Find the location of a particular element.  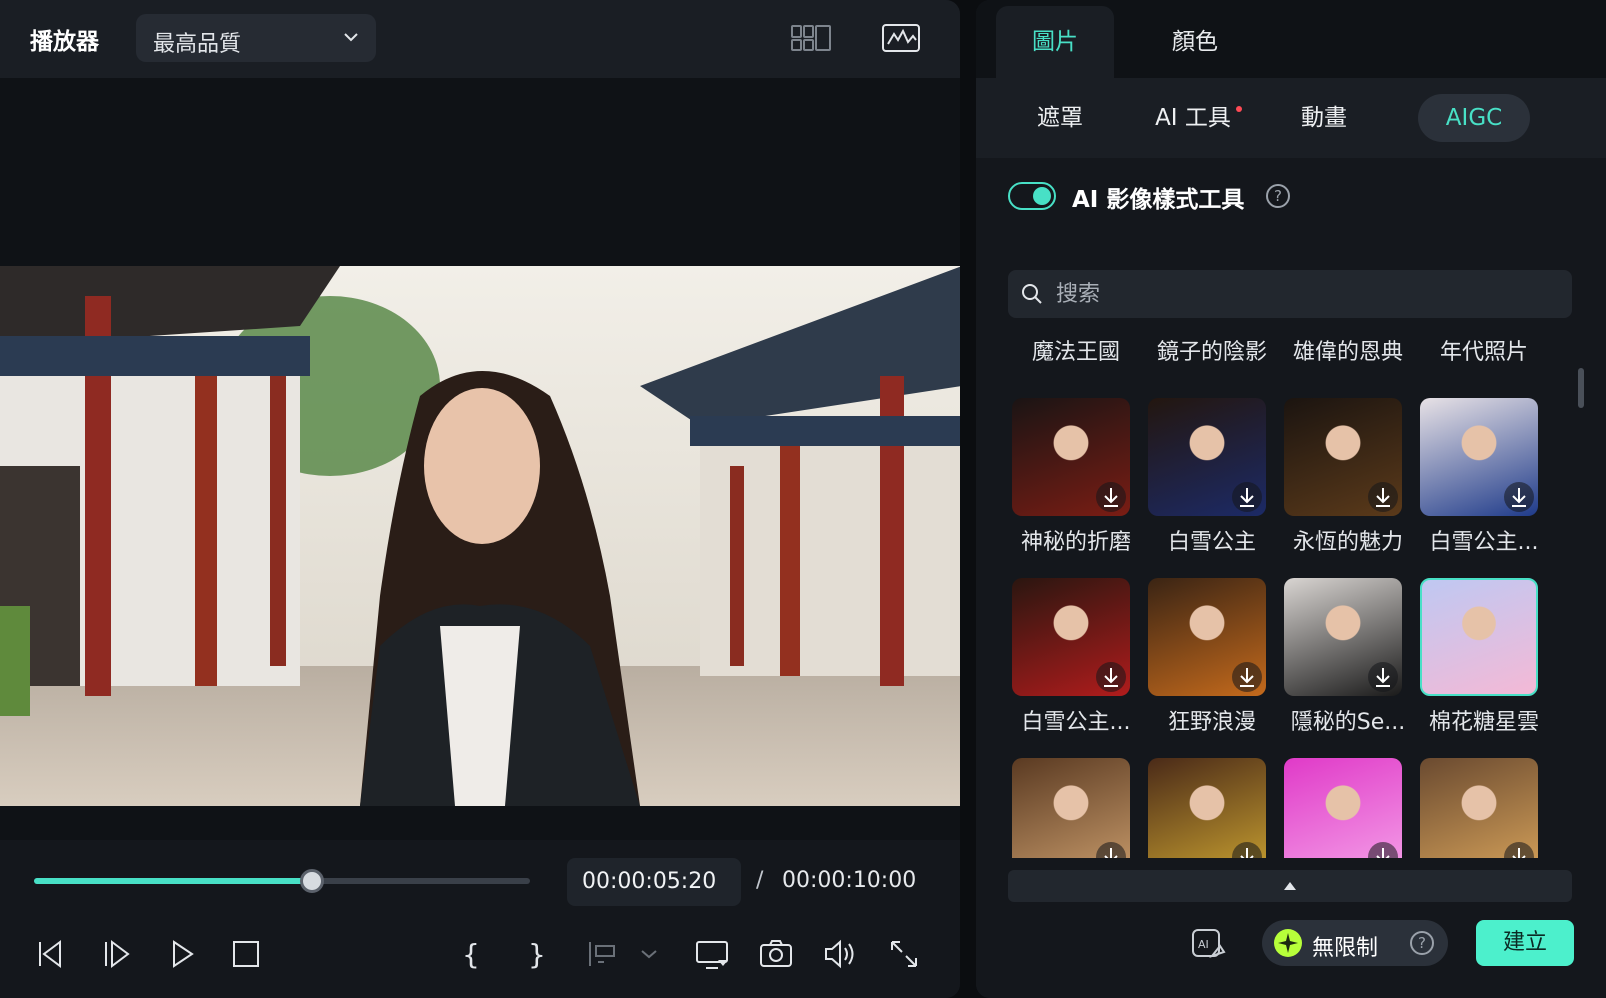

insert-clip-icon is located at coordinates (602, 954).